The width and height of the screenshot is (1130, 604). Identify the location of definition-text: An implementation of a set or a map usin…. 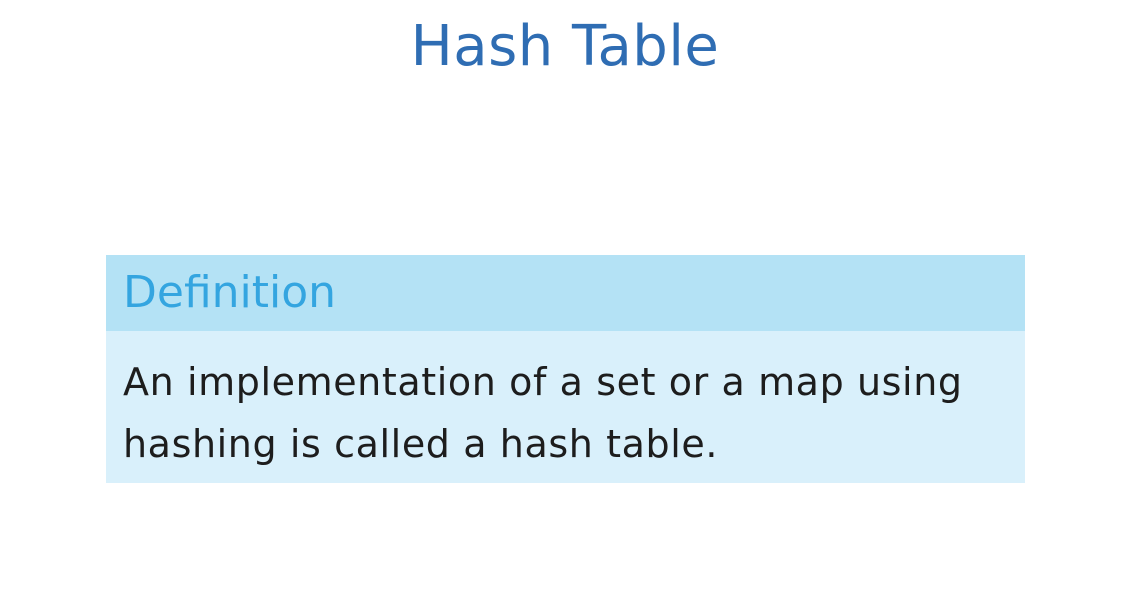
(543, 413).